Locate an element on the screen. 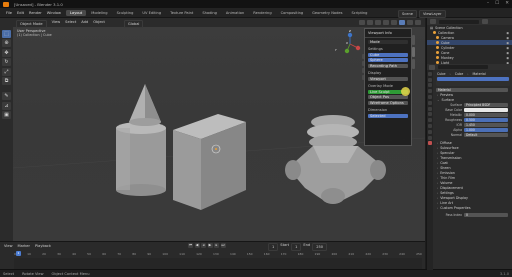  current-frame-field: 1 is located at coordinates (273, 247).